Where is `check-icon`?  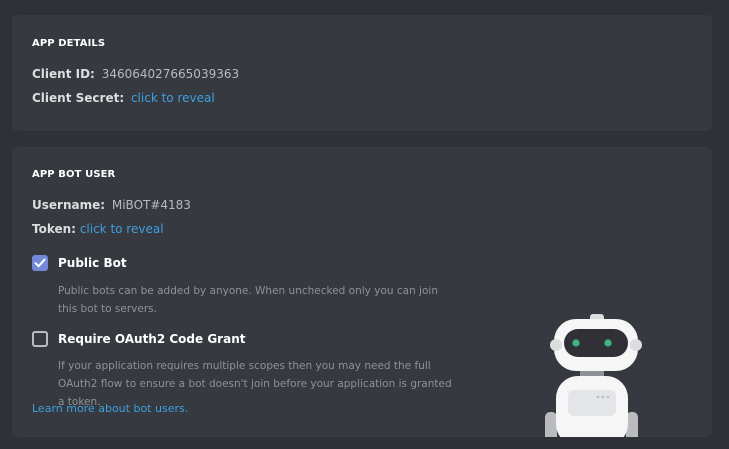 check-icon is located at coordinates (40, 263).